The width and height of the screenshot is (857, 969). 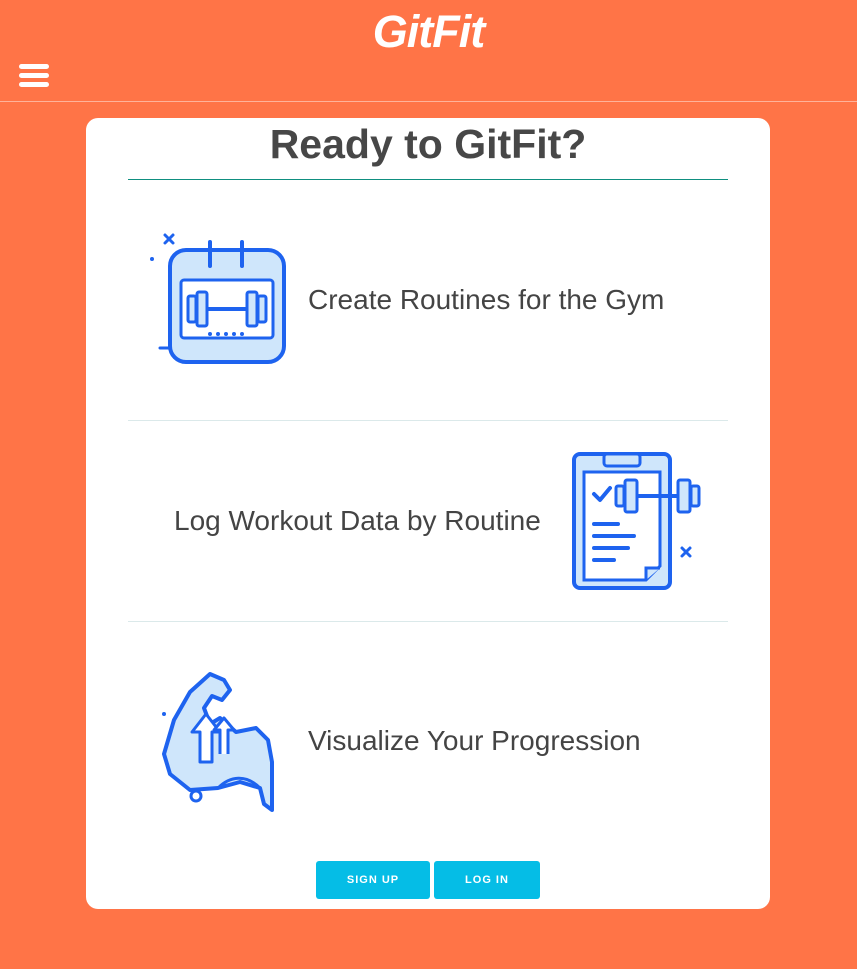 What do you see at coordinates (474, 740) in the screenshot?
I see `feature-visualize-progression: Visualize Your Progression` at bounding box center [474, 740].